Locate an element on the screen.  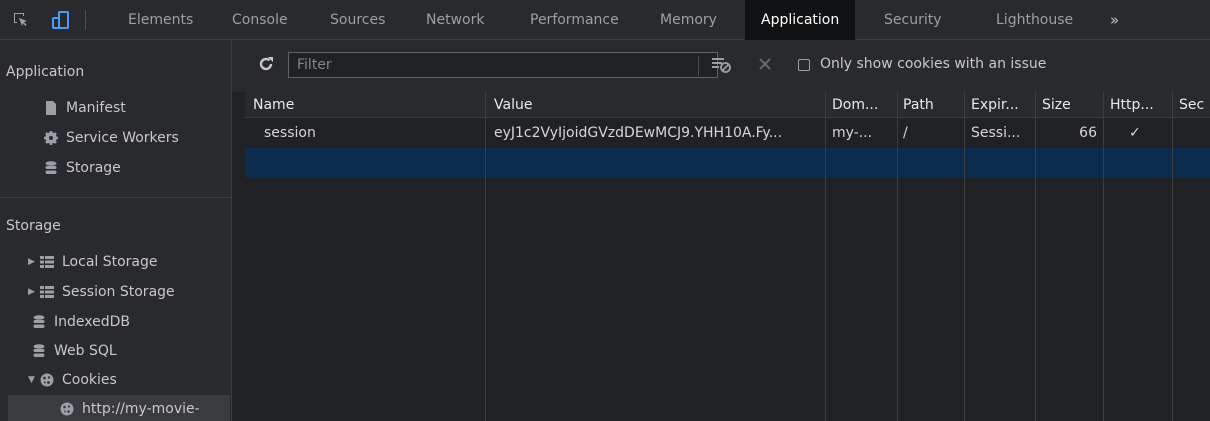
sidebar-item-label: IndexedDB is located at coordinates (92, 322).